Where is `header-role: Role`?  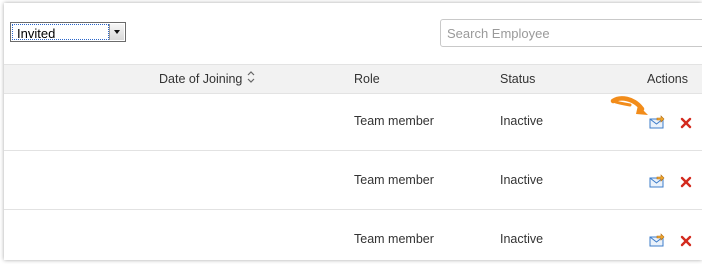
header-role: Role is located at coordinates (367, 79).